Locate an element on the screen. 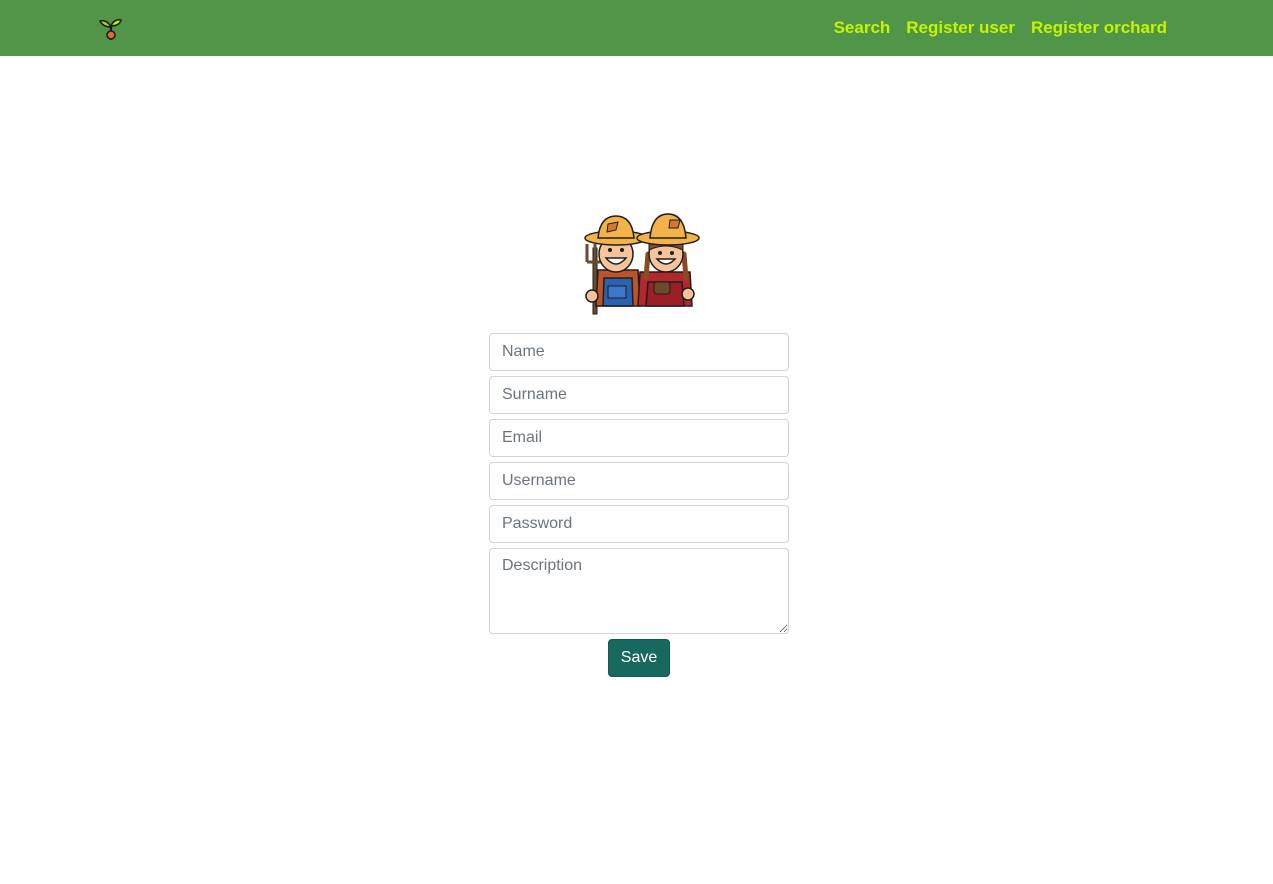  farmers-illustration is located at coordinates (642, 264).